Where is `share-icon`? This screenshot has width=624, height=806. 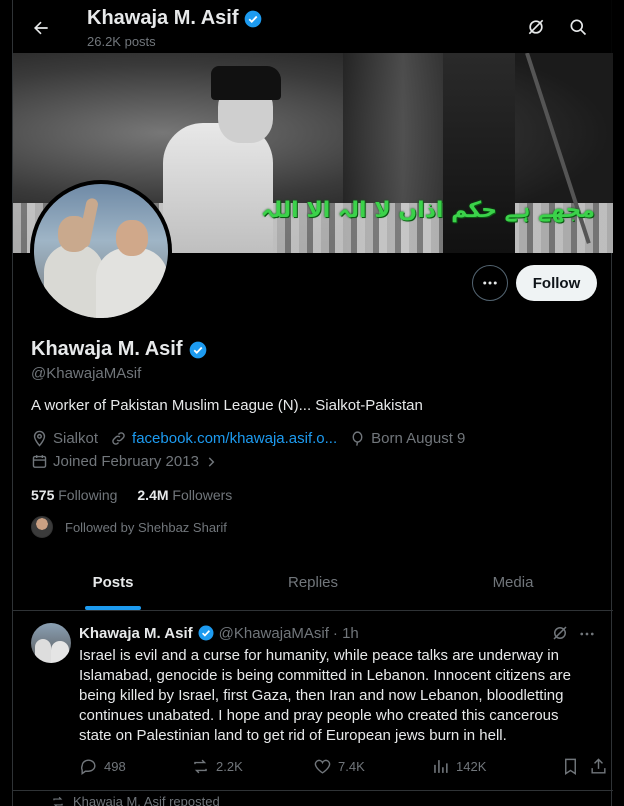 share-icon is located at coordinates (598, 766).